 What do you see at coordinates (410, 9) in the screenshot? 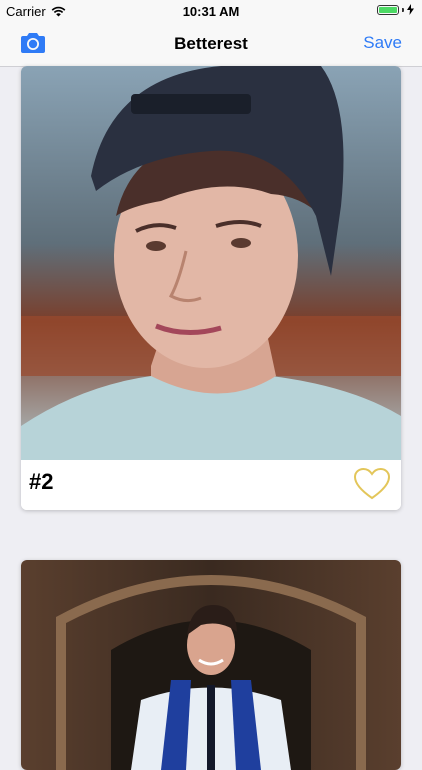
I see `charging-bolt-icon` at bounding box center [410, 9].